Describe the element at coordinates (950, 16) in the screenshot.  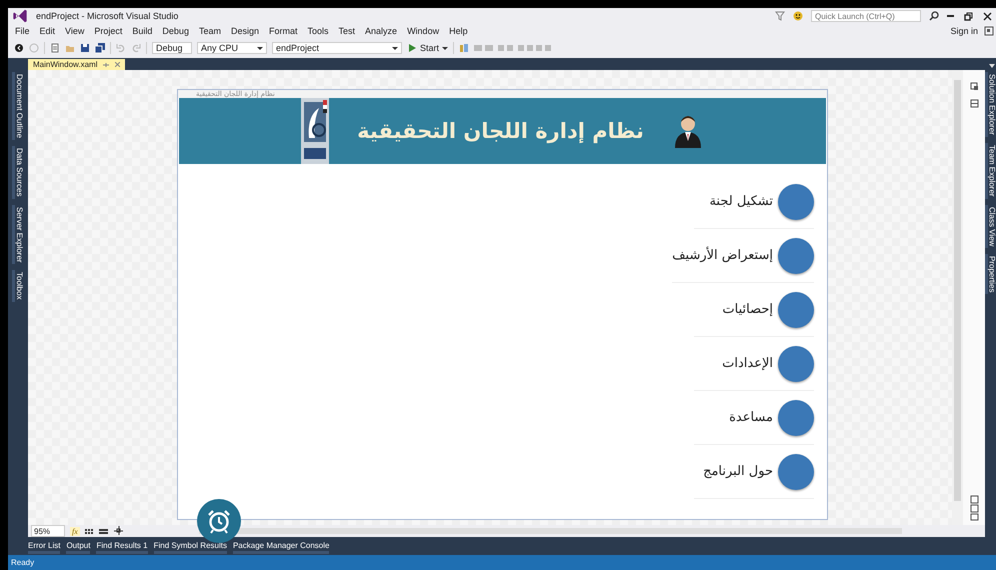
I see `minimize-icon` at that location.